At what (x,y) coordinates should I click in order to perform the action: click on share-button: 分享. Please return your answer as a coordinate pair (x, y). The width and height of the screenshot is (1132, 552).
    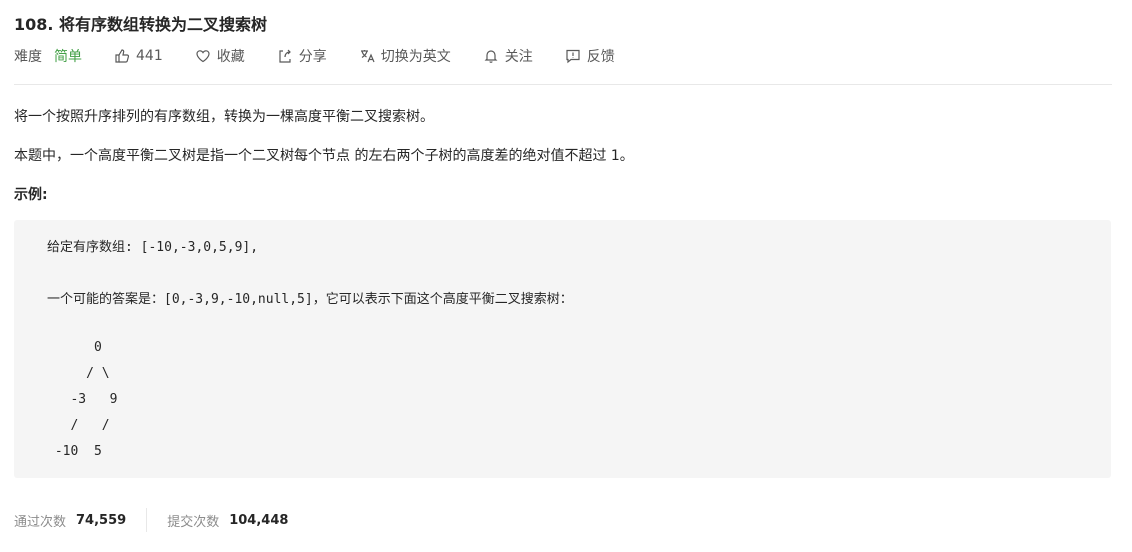
    Looking at the image, I should click on (302, 56).